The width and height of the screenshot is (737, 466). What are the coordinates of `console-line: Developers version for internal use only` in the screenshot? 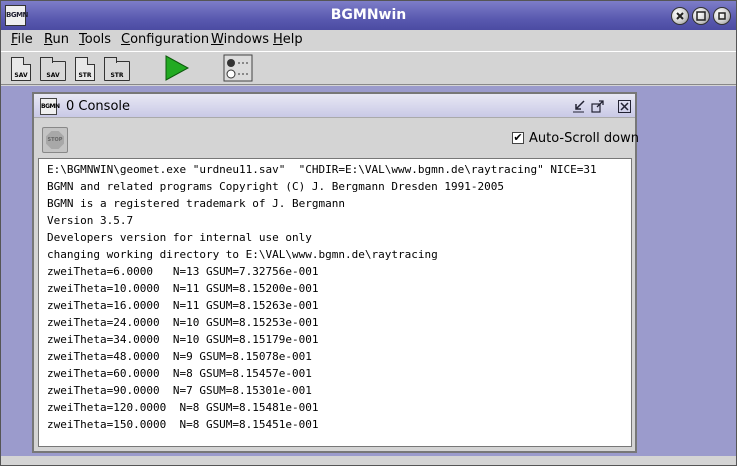 It's located at (179, 237).